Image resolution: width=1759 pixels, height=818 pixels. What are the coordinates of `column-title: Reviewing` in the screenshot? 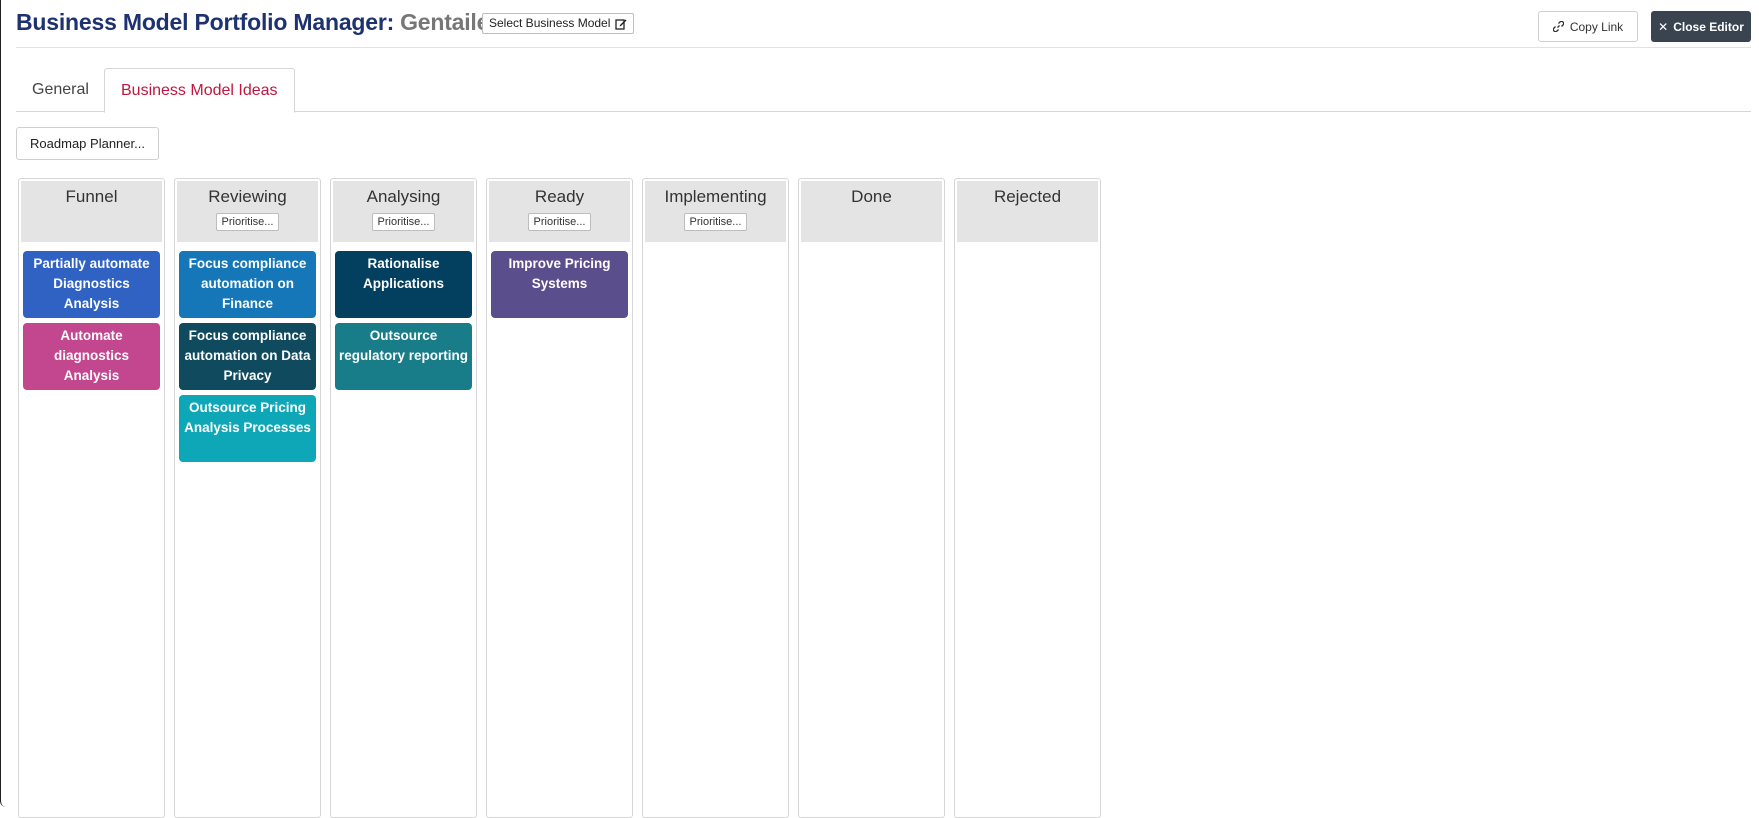 It's located at (247, 196).